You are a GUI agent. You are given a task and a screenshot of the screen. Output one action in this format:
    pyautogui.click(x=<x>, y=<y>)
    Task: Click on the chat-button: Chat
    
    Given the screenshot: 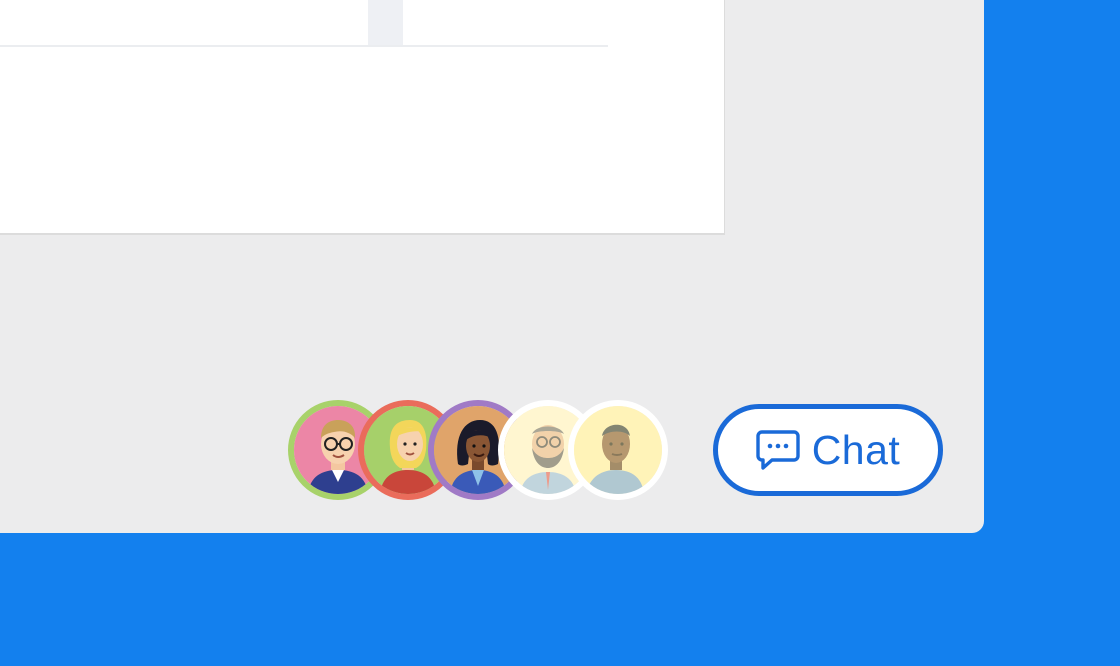 What is the action you would take?
    pyautogui.click(x=828, y=450)
    